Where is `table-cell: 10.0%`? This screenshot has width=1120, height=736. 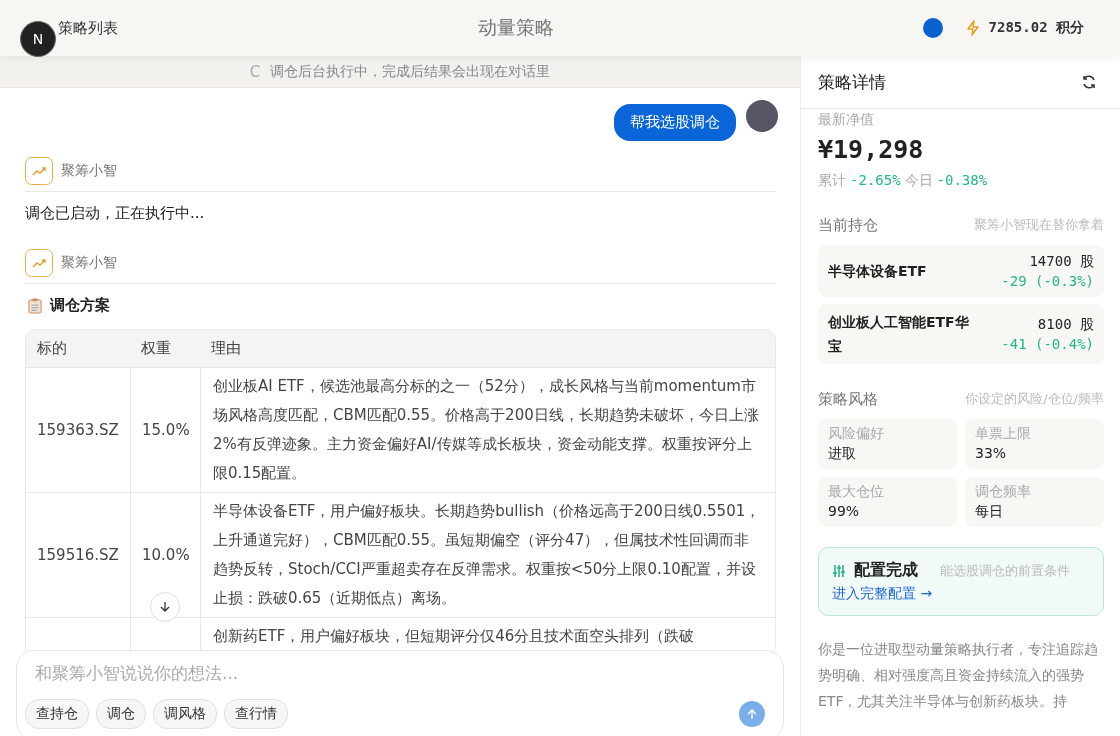
table-cell: 10.0% is located at coordinates (166, 555).